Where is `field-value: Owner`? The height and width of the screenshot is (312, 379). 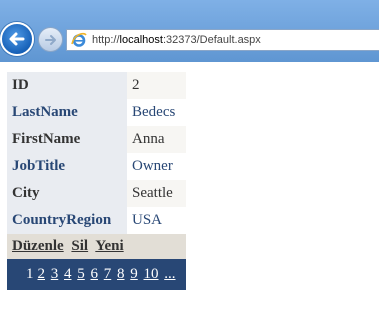 field-value: Owner is located at coordinates (156, 166).